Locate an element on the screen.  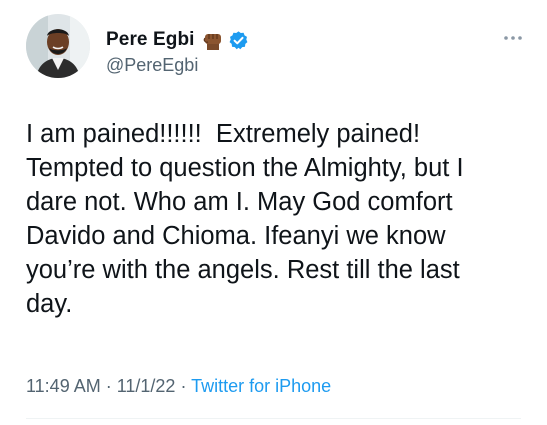
verified-badge-icon is located at coordinates (238, 40).